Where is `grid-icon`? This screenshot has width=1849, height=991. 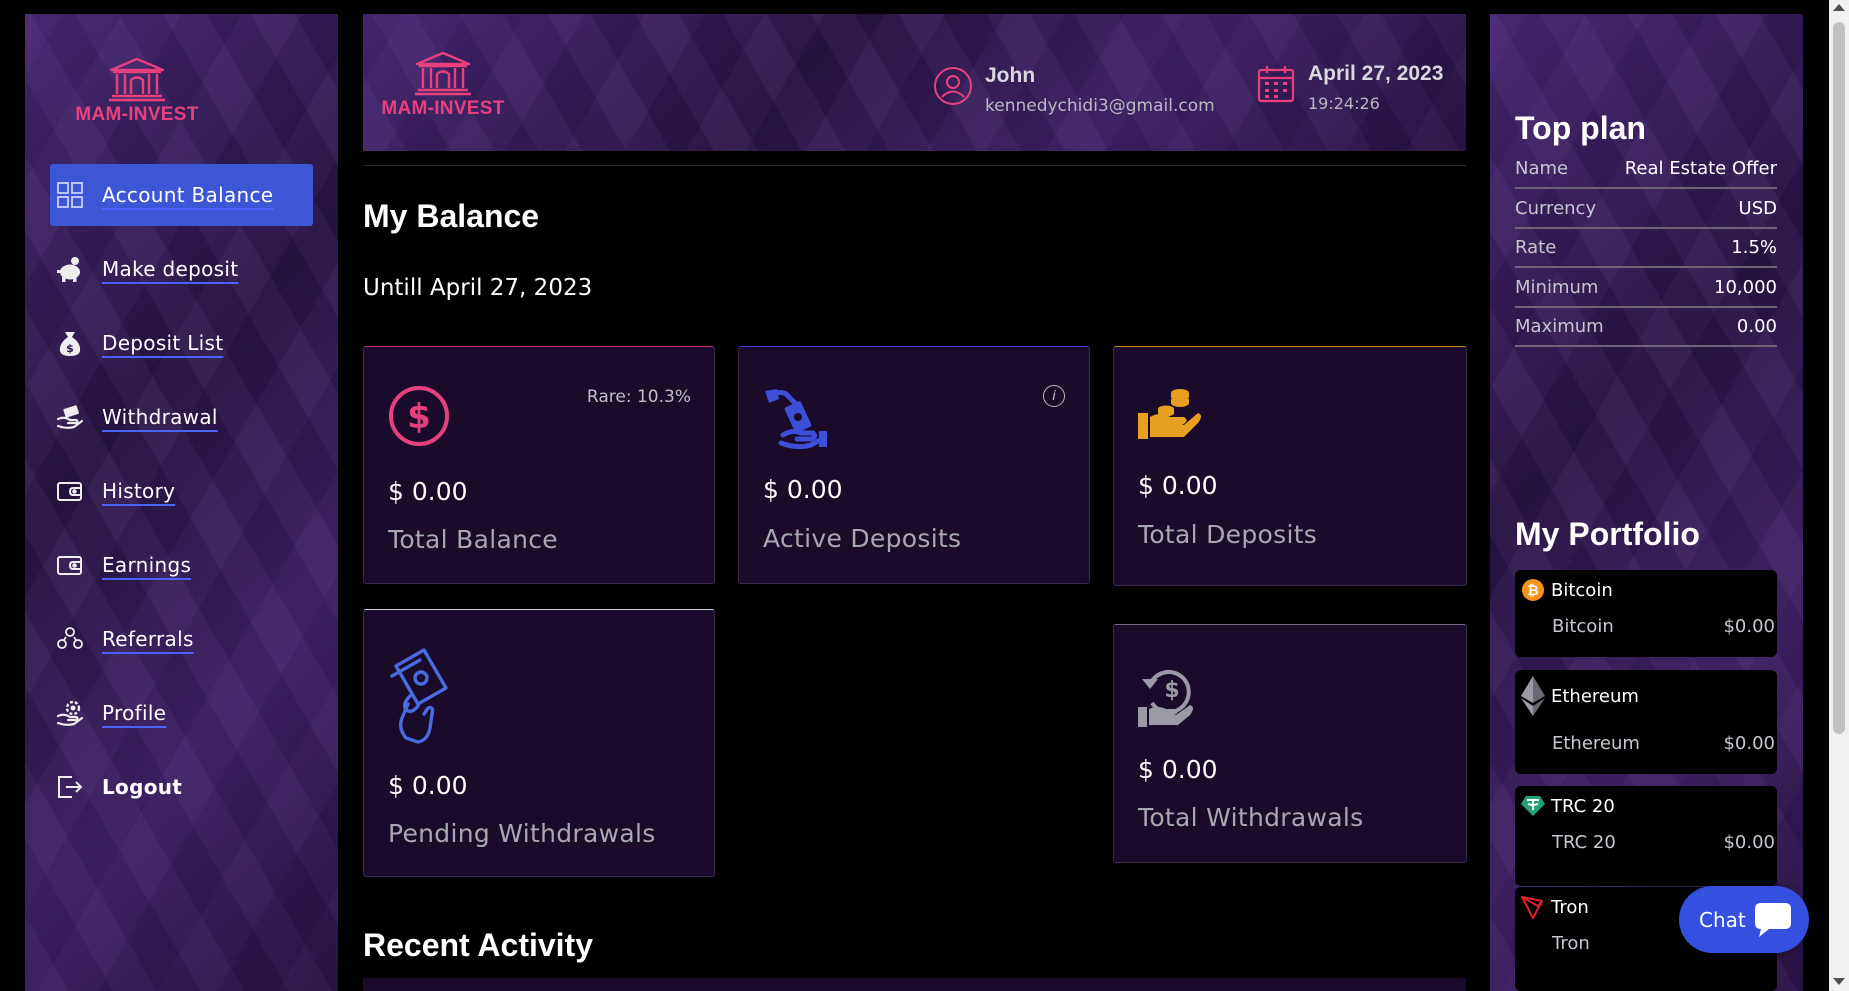 grid-icon is located at coordinates (70, 195).